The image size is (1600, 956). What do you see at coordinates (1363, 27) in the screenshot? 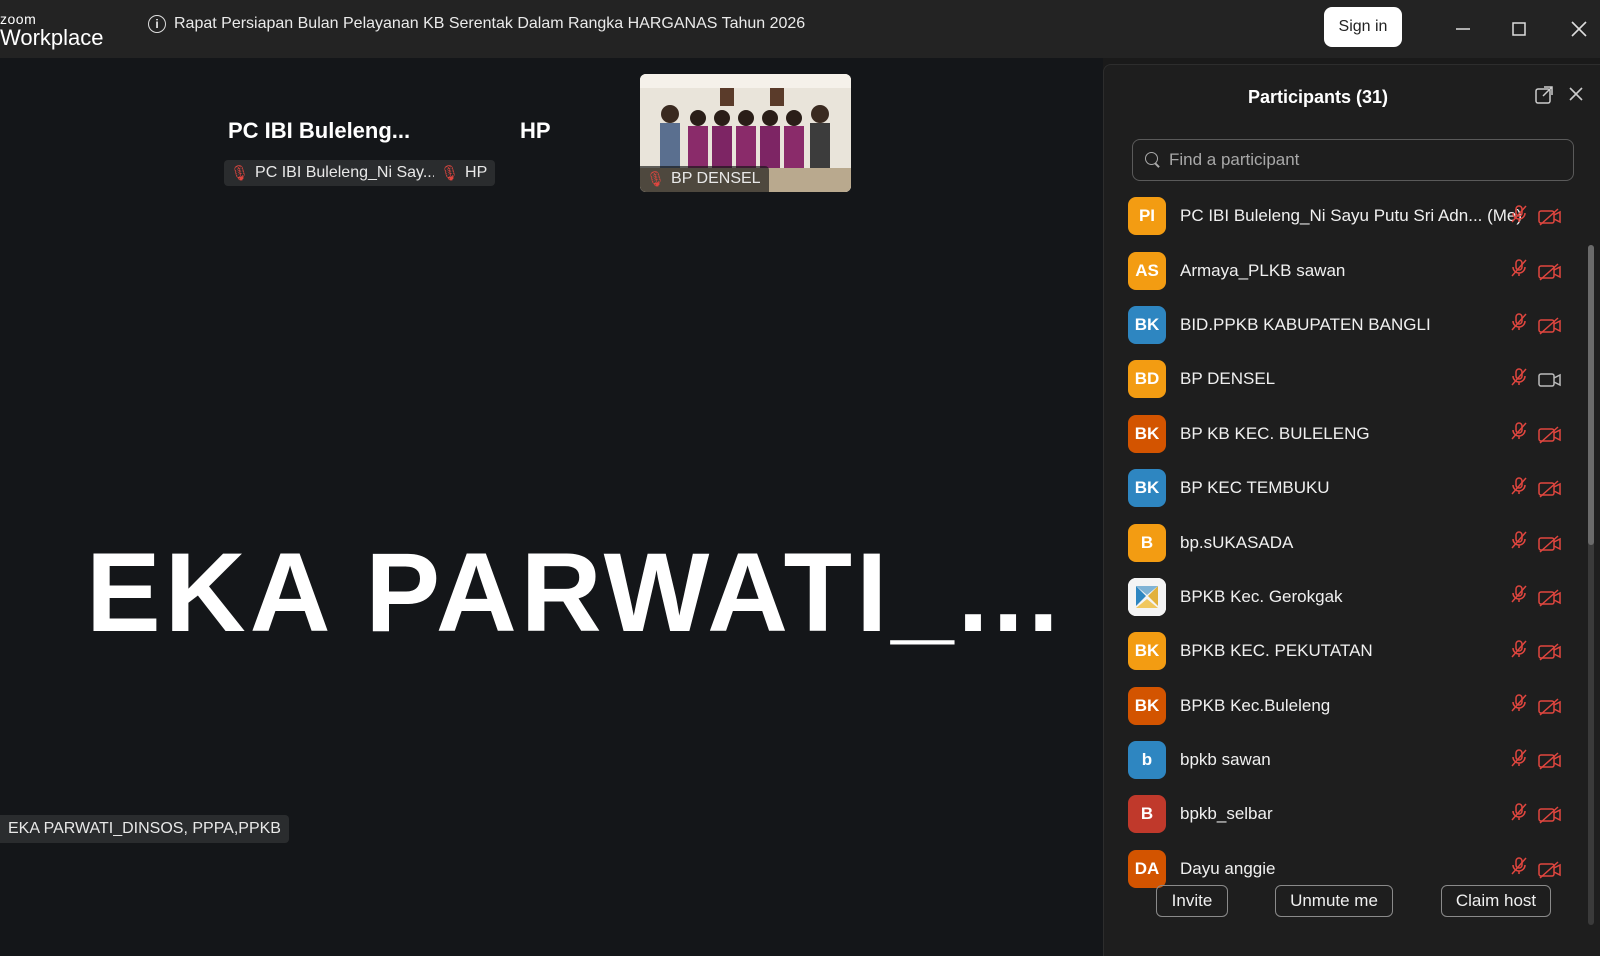
I see `sign-in-button: Sign in` at bounding box center [1363, 27].